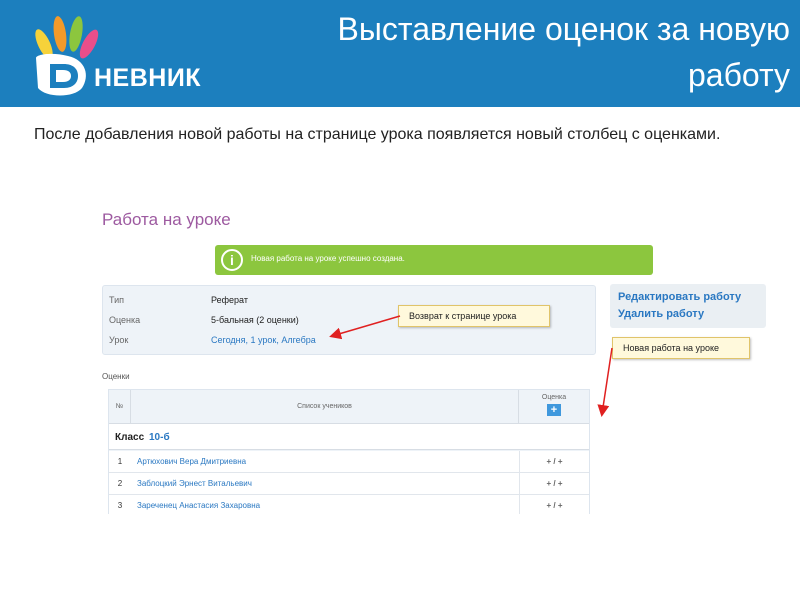  Describe the element at coordinates (688, 306) in the screenshot. I see `actions-panel: Редактировать работу Удалить работу` at that location.